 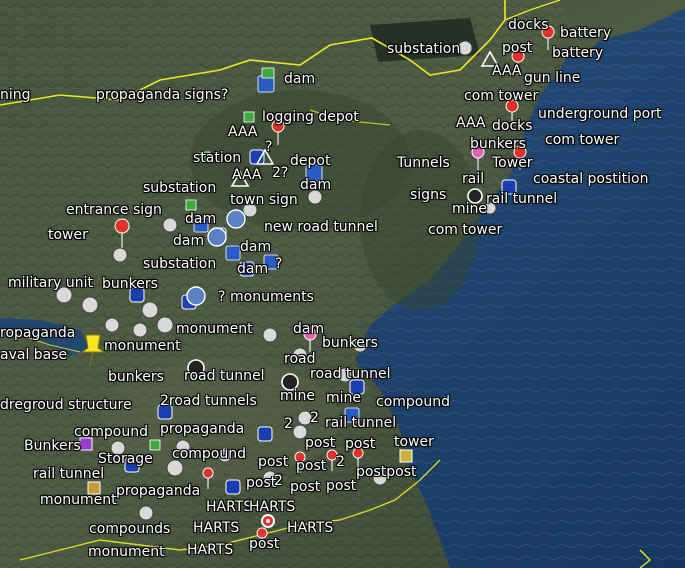 I want to click on map-label: 2road tunnels, so click(x=208, y=401).